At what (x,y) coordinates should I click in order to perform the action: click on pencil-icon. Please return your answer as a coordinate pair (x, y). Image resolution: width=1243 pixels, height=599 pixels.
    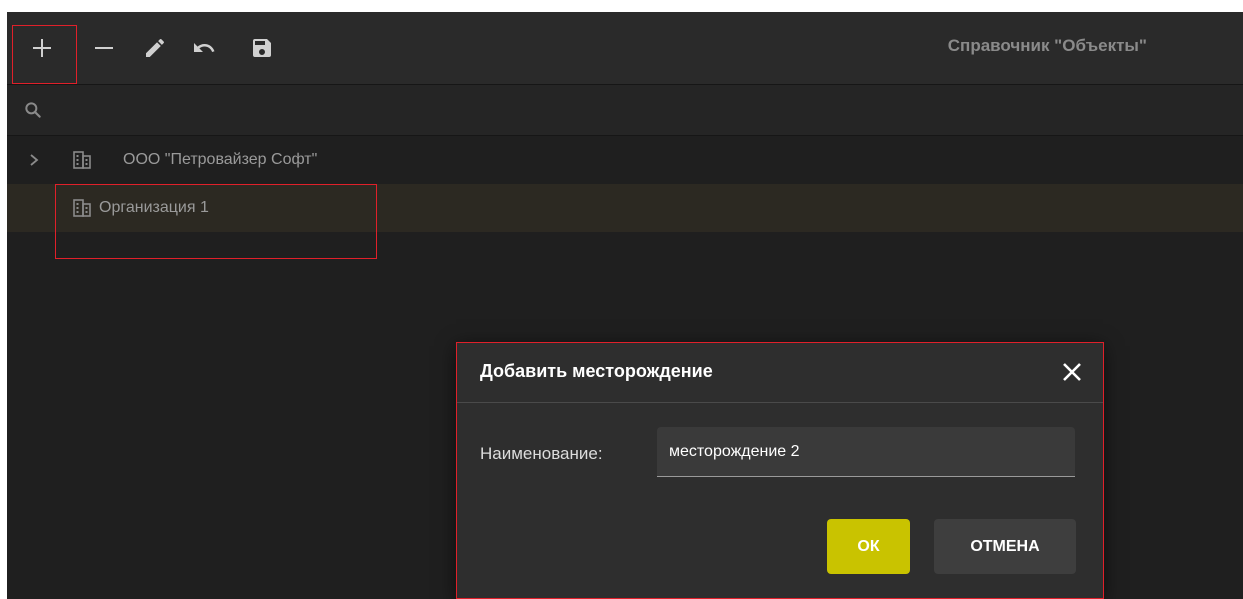
    Looking at the image, I should click on (155, 47).